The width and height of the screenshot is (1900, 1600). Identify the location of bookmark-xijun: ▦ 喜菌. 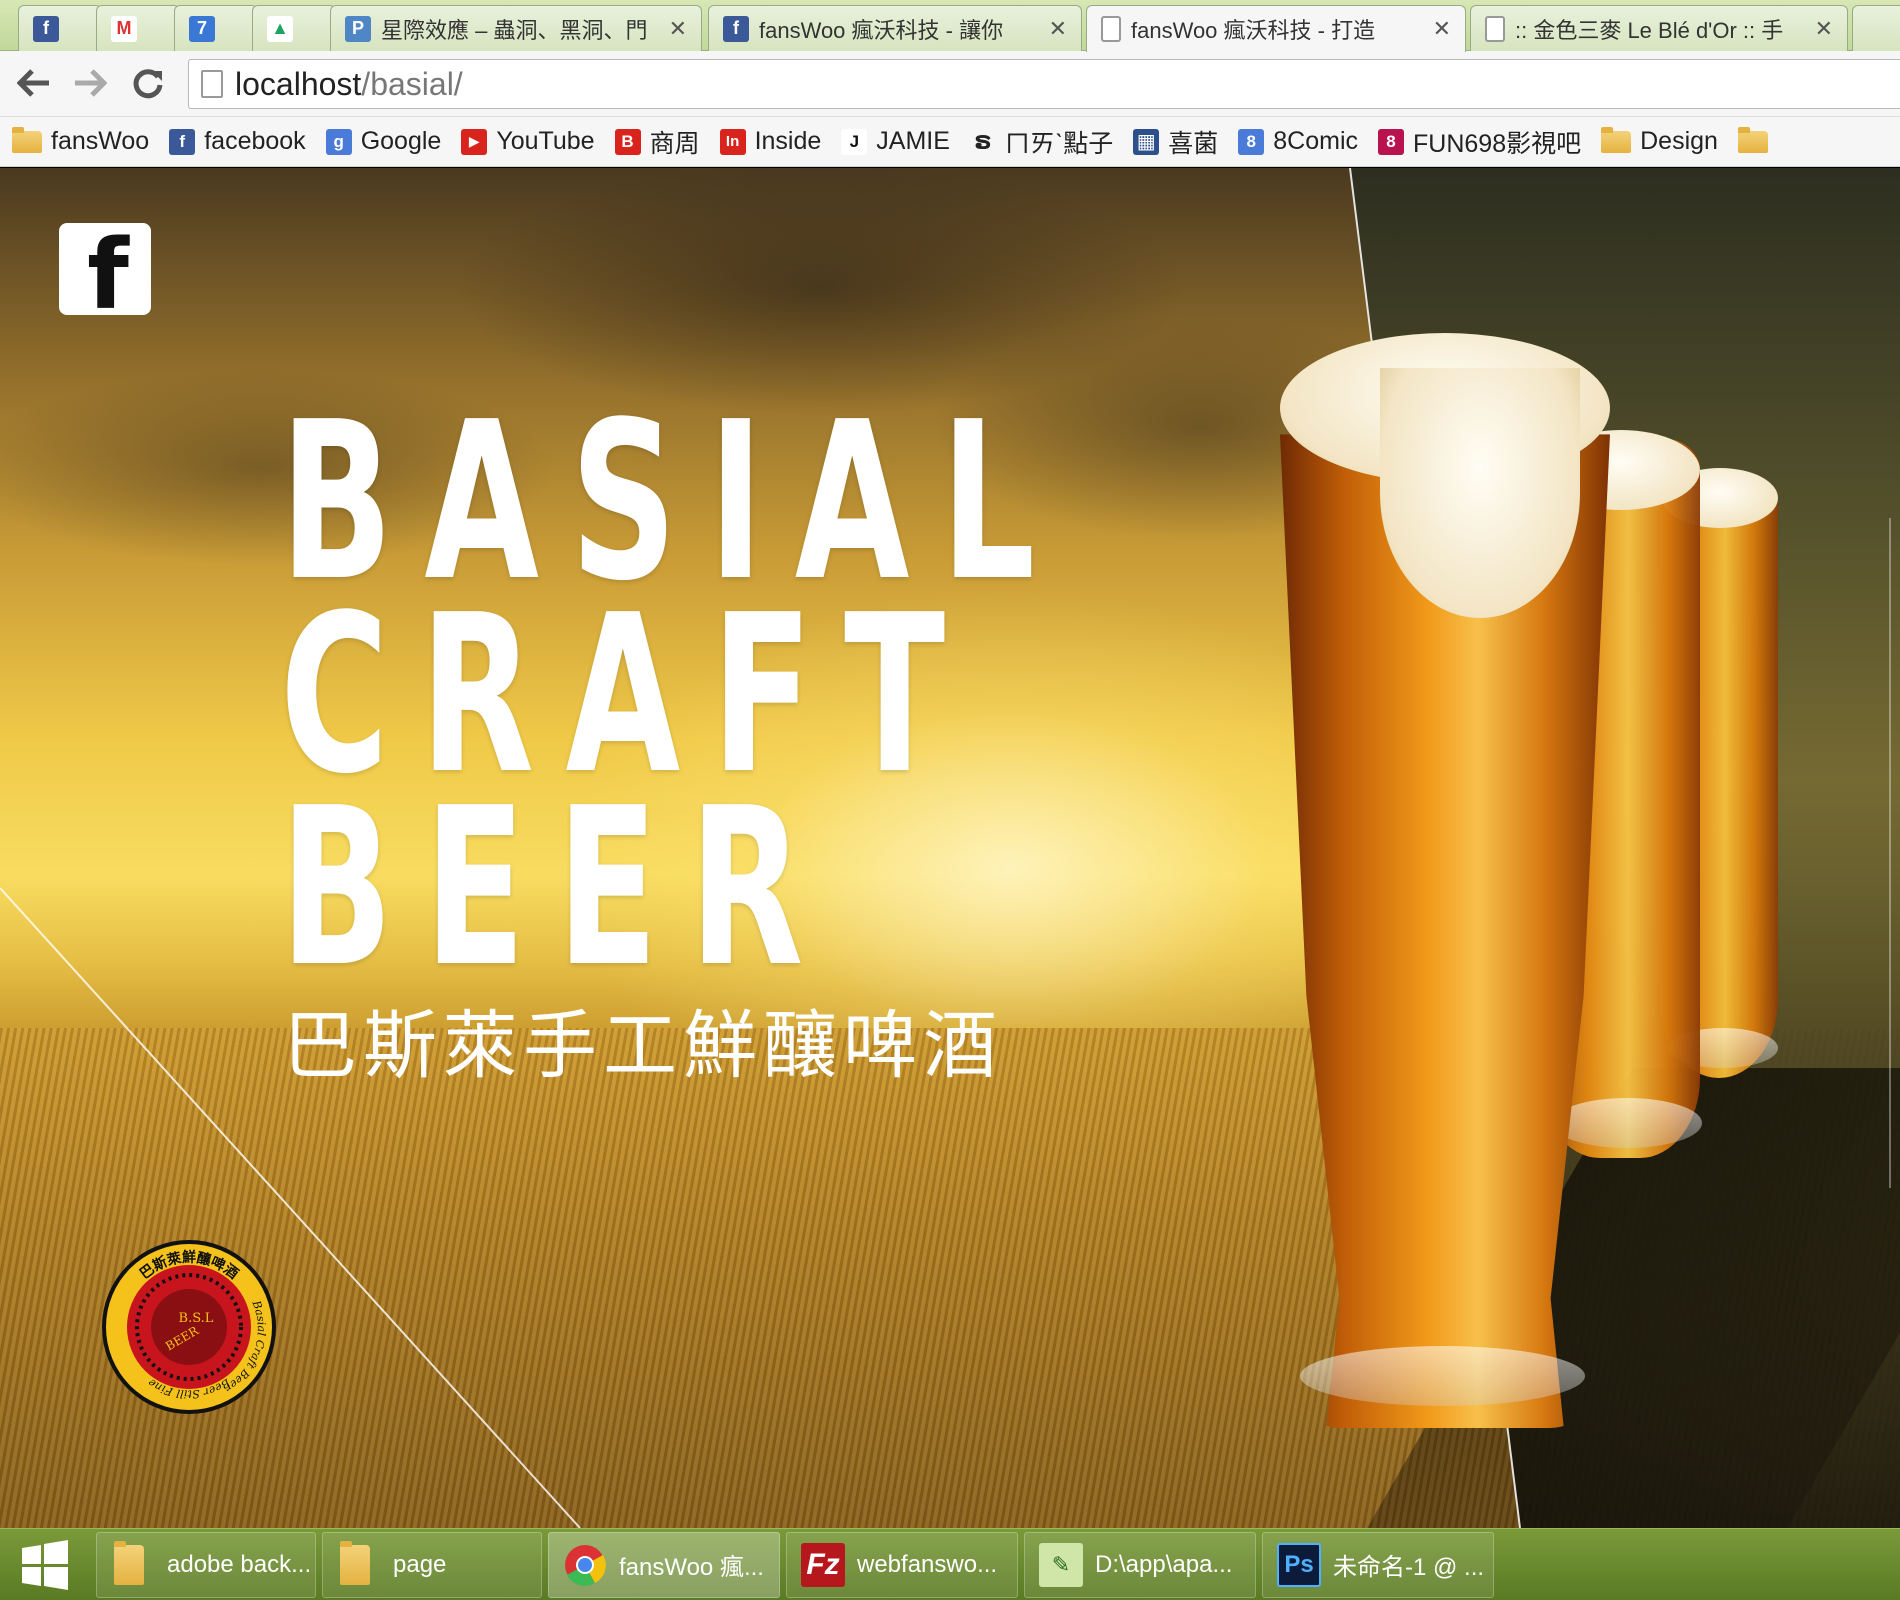
(1175, 142).